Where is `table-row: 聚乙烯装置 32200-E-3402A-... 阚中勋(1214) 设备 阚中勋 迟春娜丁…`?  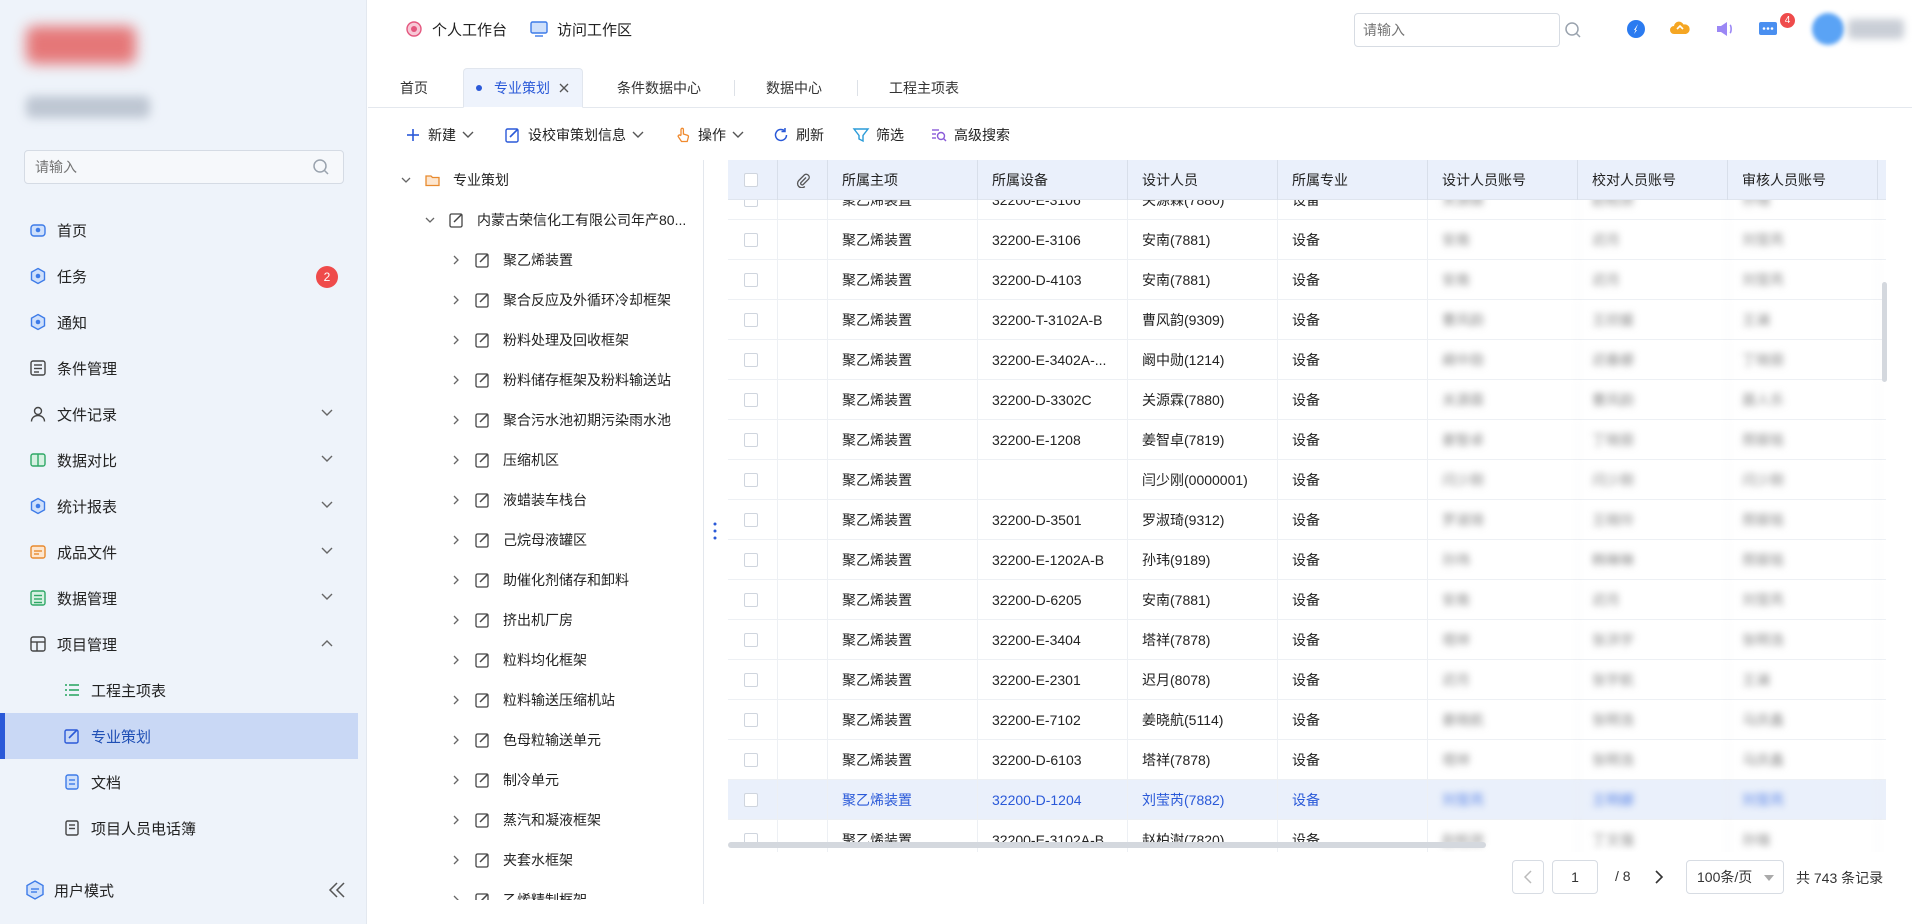 table-row: 聚乙烯装置 32200-E-3402A-... 阚中勋(1214) 设备 阚中勋 迟春娜丁… is located at coordinates (1307, 360).